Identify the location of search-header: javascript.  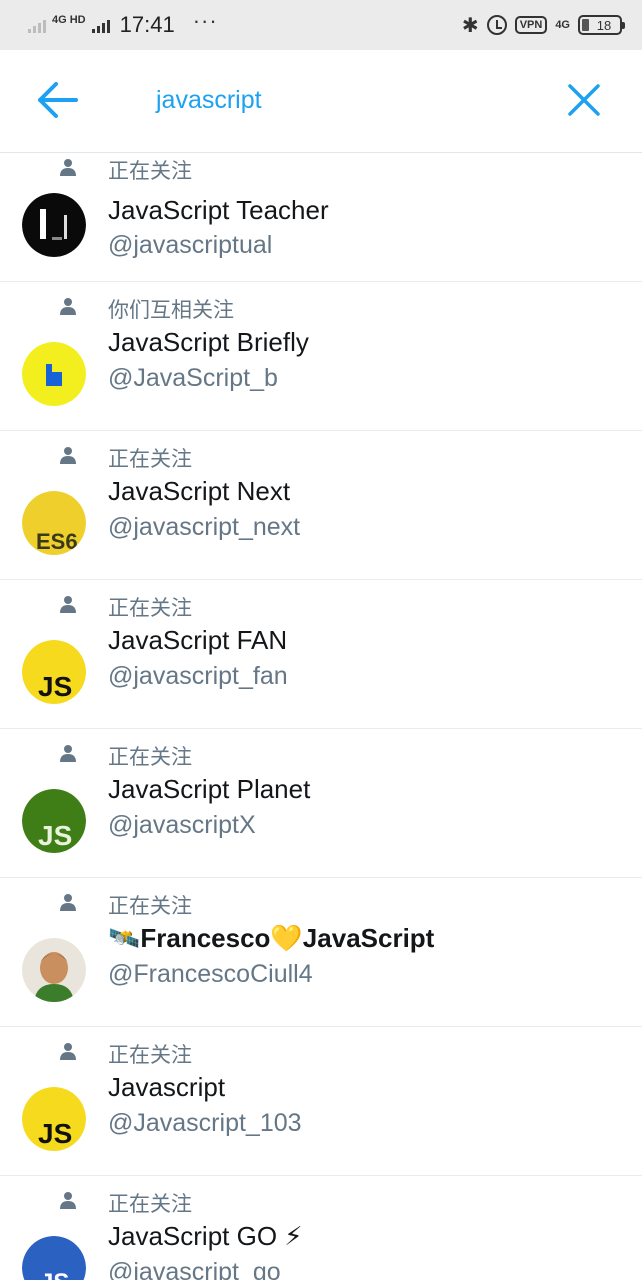
(321, 101).